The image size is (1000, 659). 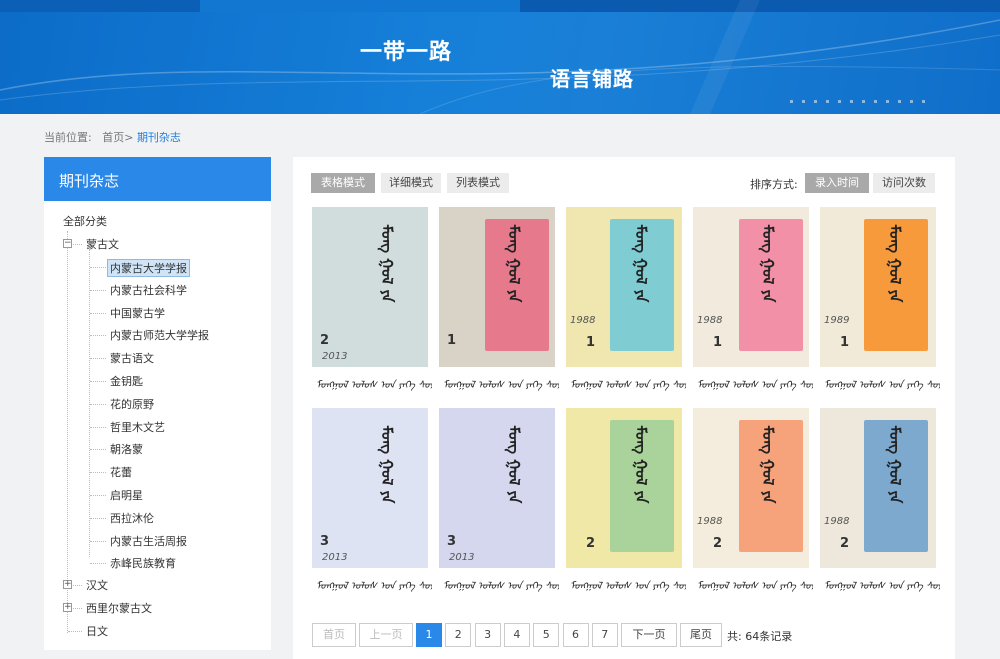 I want to click on view-mode-detail-button: 详细模式, so click(x=411, y=183).